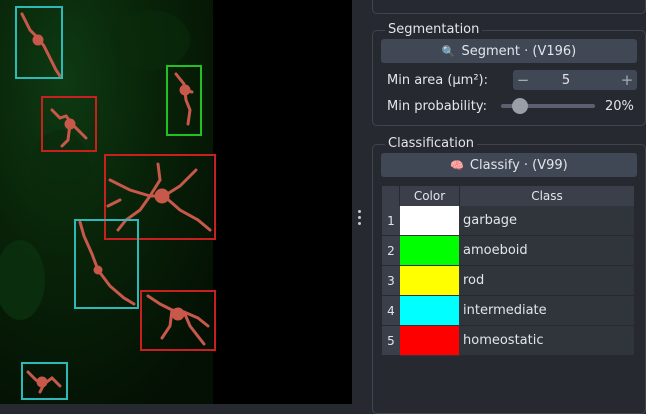 This screenshot has height=414, width=646. I want to click on classification-title: Classification, so click(431, 144).